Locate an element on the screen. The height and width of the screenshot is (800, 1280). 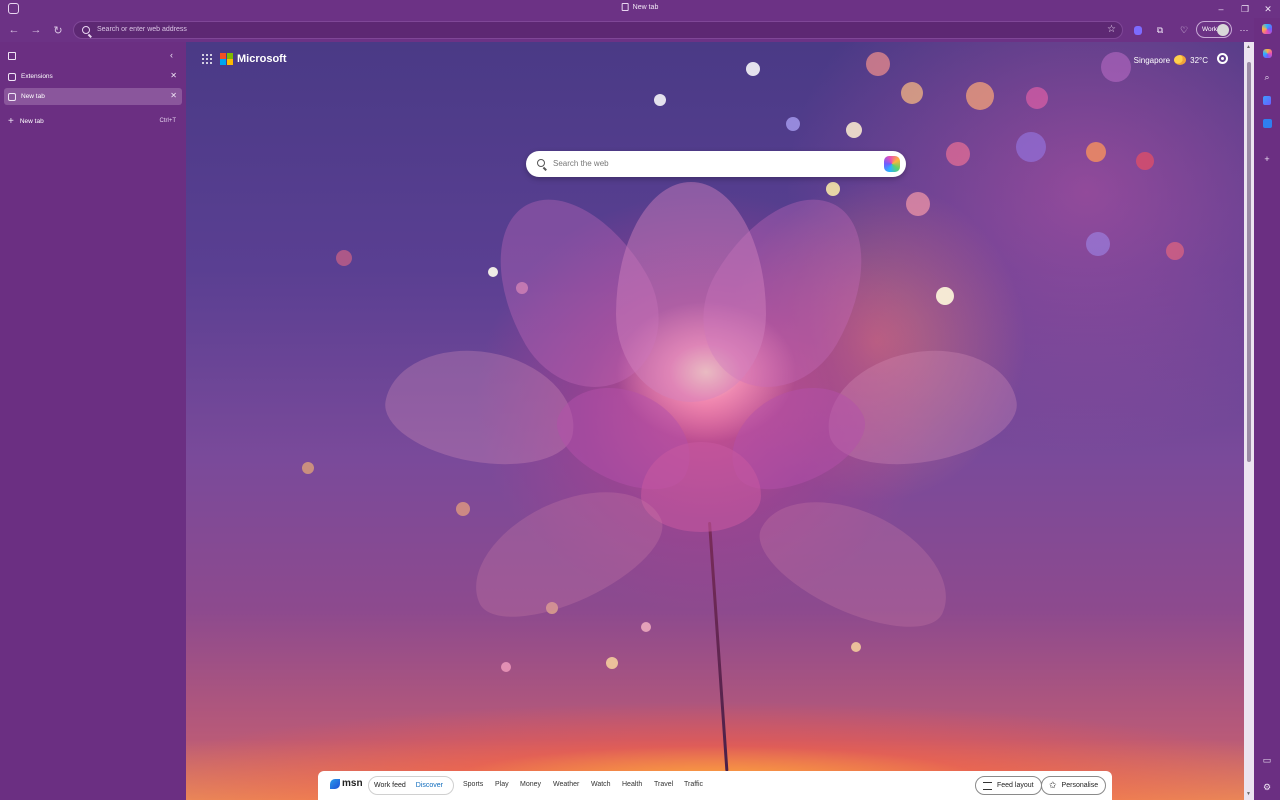
tab-label: Extensions is located at coordinates (37, 76).